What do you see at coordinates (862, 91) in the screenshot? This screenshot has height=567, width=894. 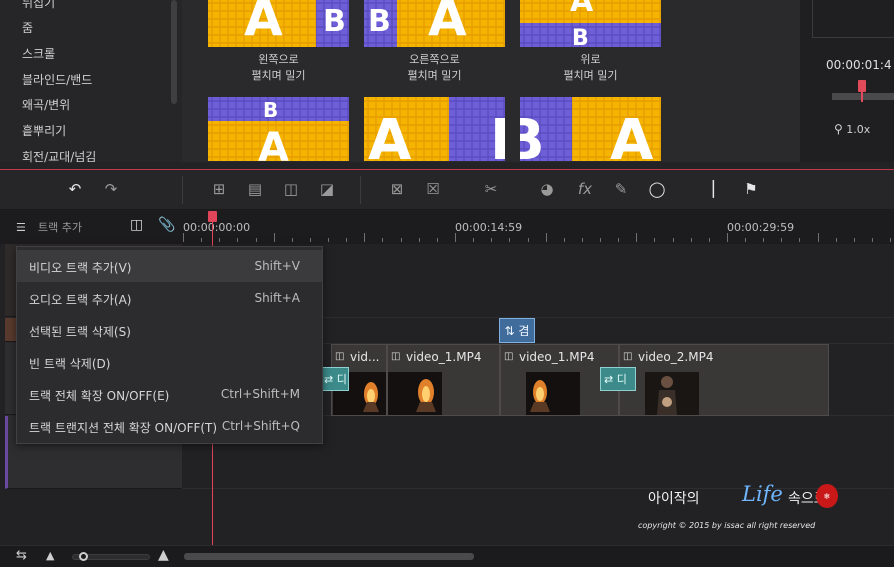 I see `preview-playhead` at bounding box center [862, 91].